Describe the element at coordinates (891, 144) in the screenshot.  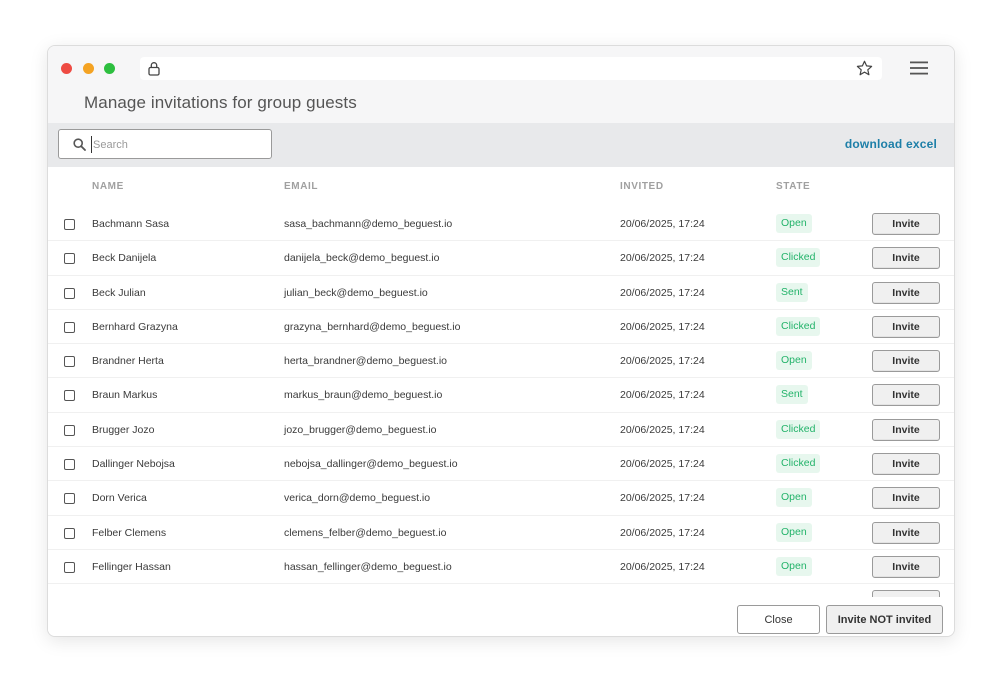
I see `download-excel-link: download excel` at that location.